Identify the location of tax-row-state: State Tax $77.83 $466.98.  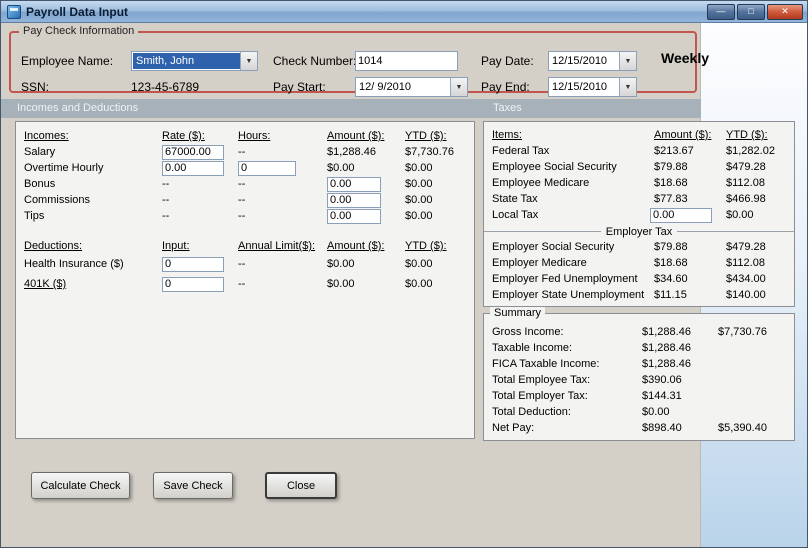
(639, 199).